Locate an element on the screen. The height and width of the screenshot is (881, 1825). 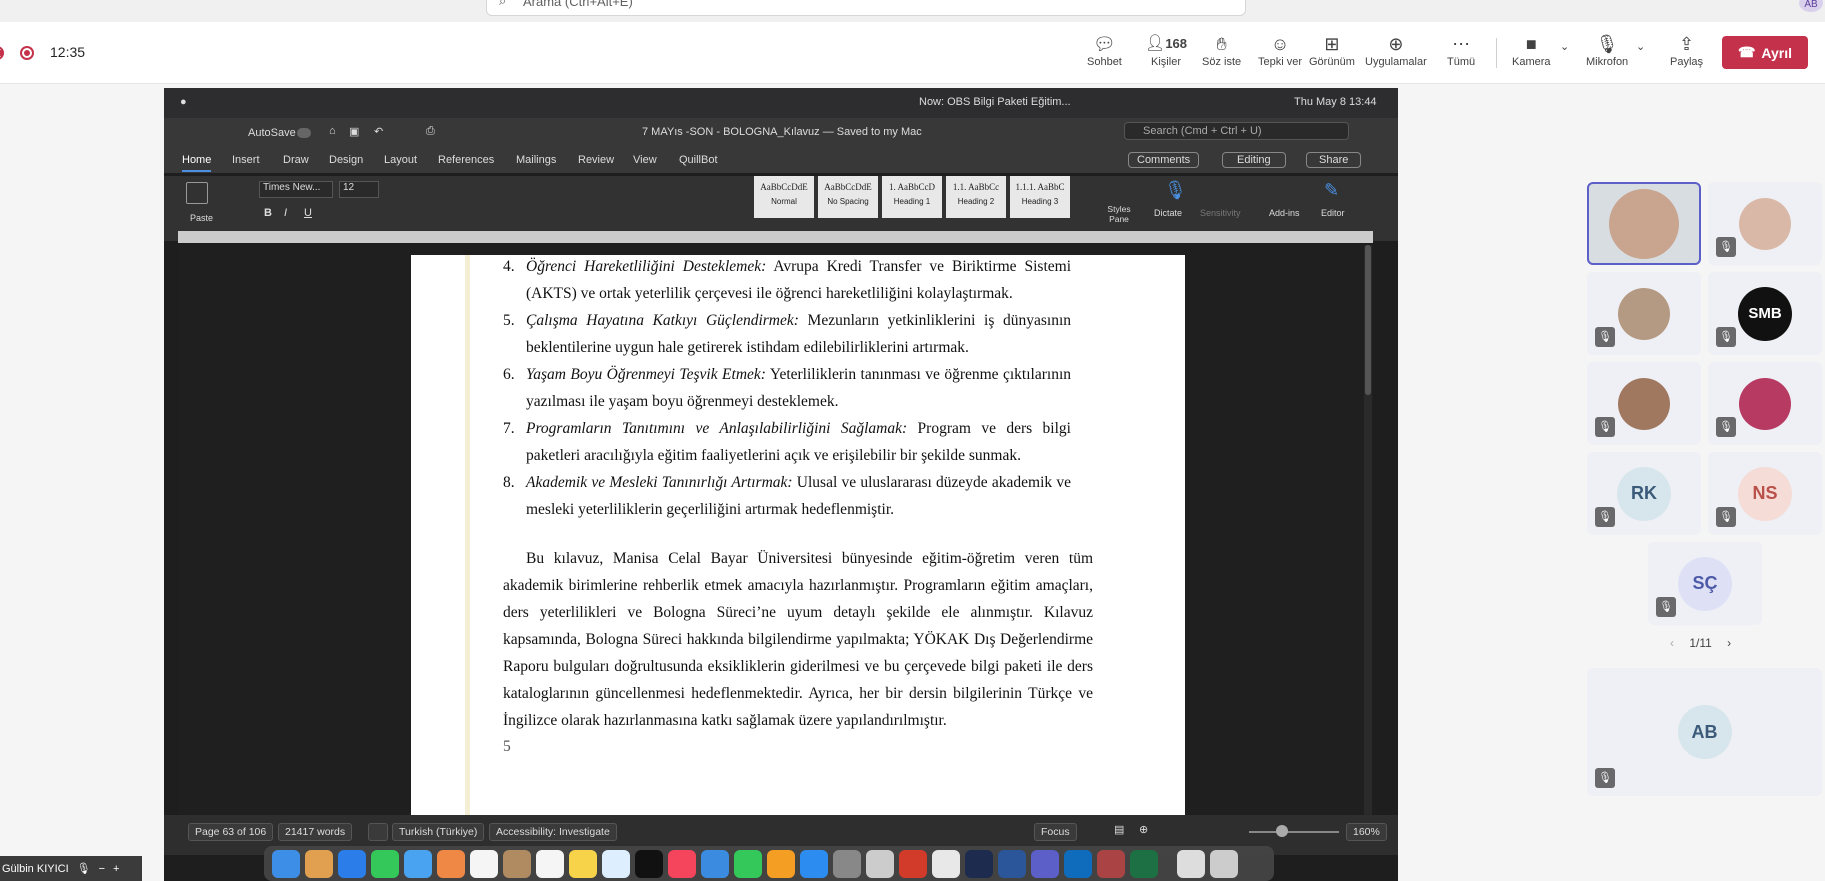
participant-tile: RK 🎙︎ is located at coordinates (1644, 493).